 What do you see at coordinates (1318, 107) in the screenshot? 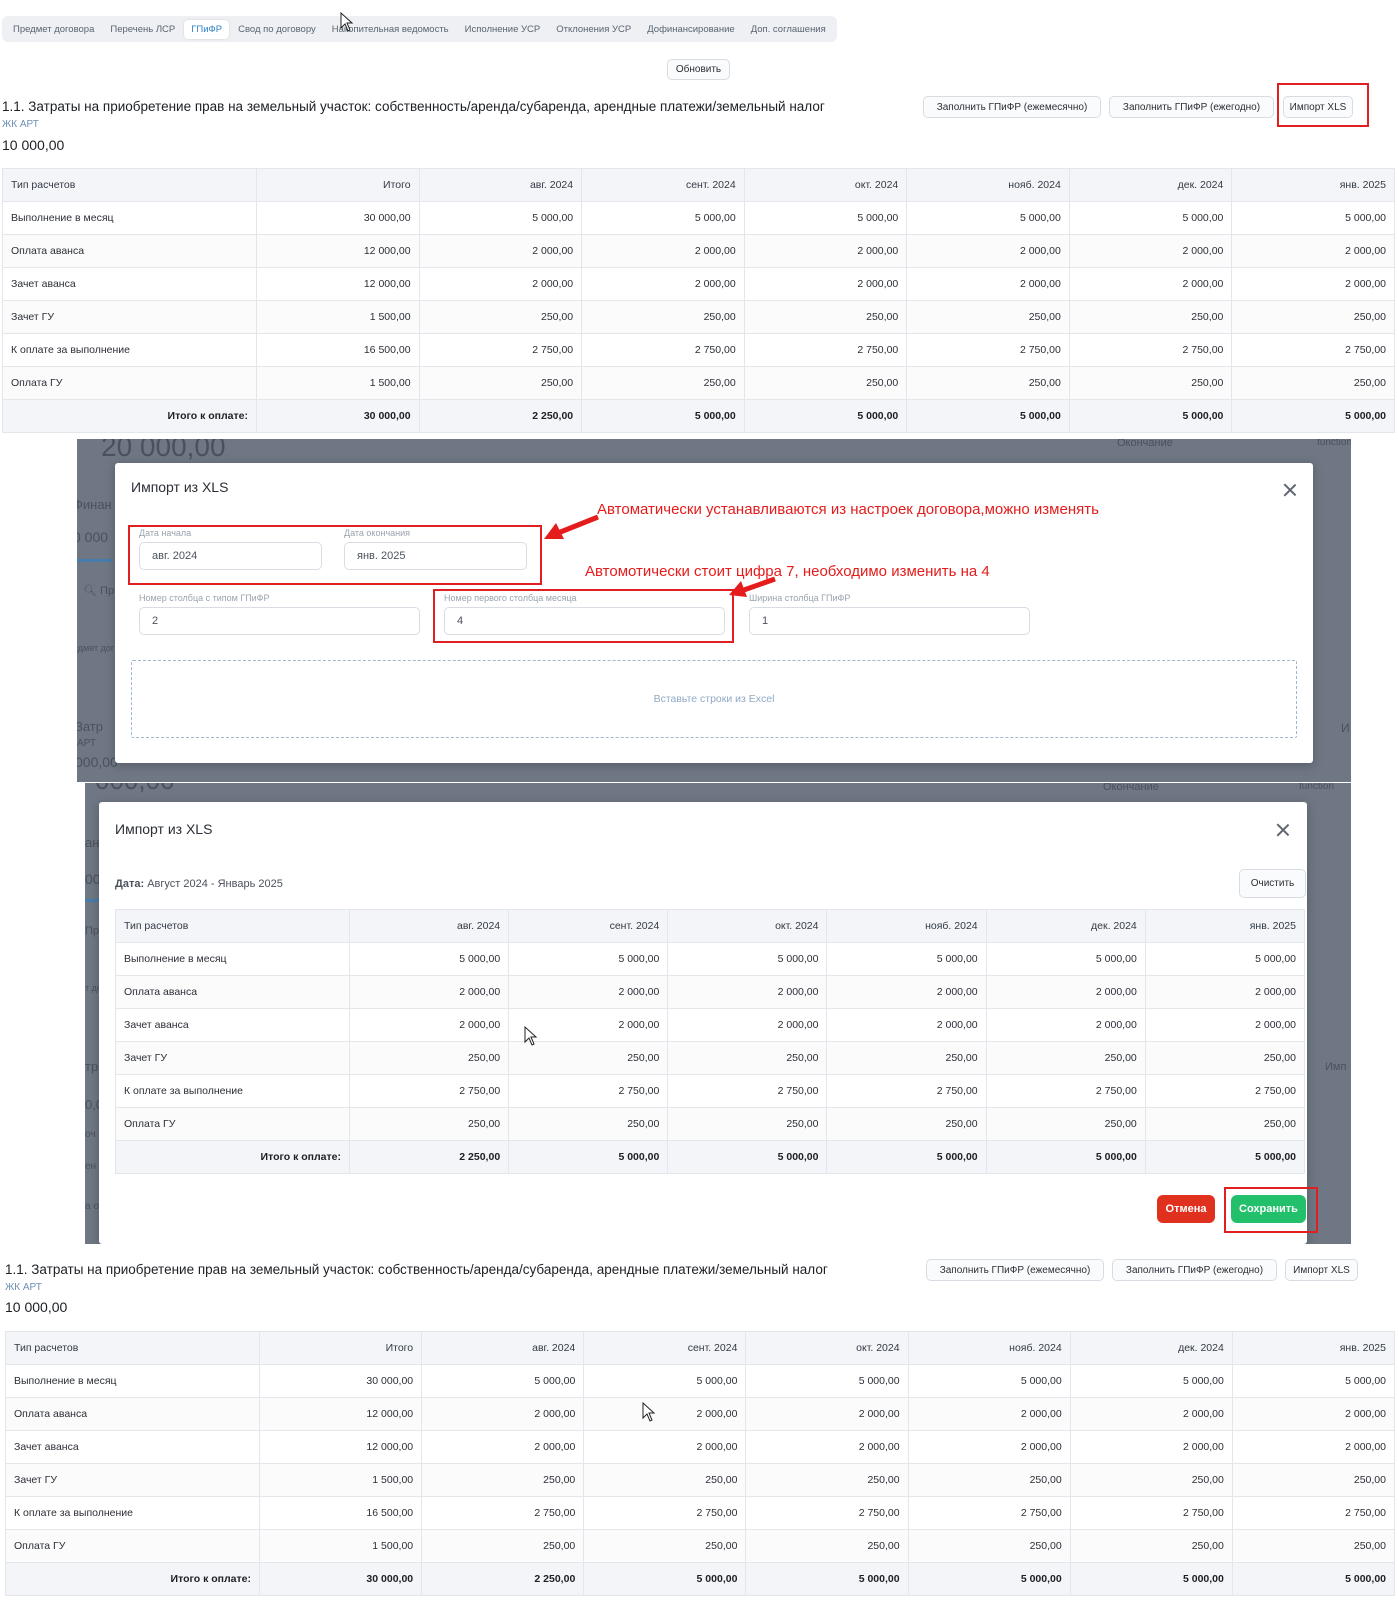
I see `import-xls-button: Импорт XLS` at bounding box center [1318, 107].